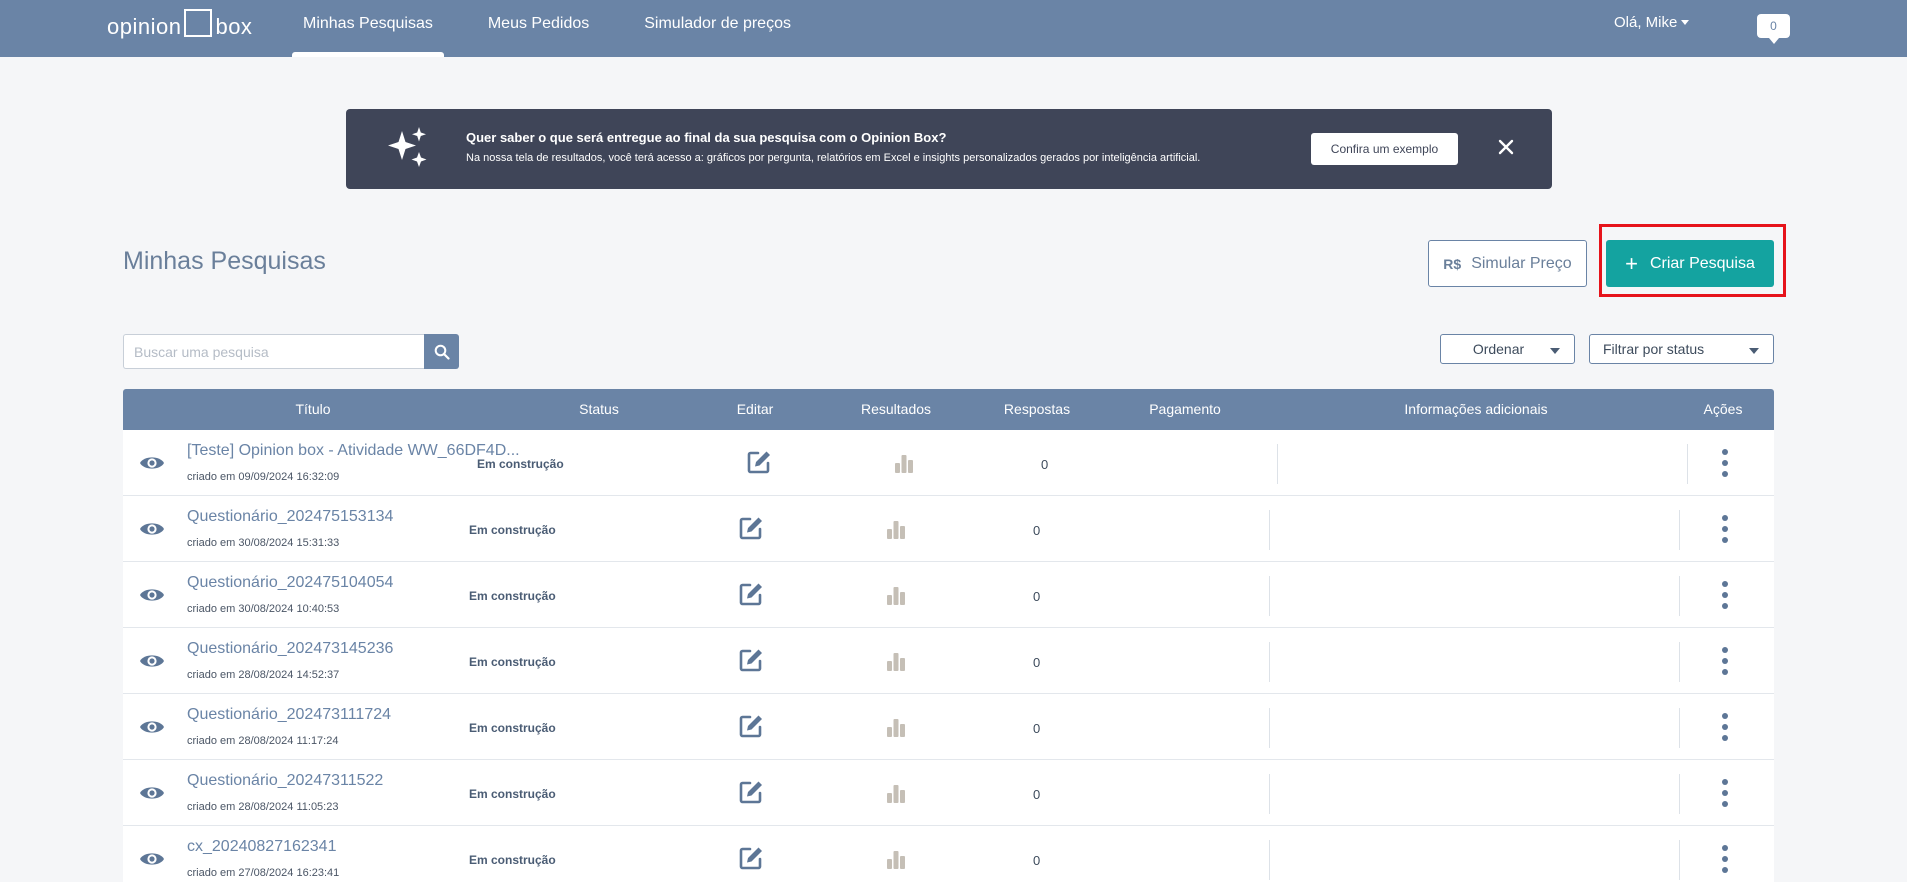 This screenshot has height=882, width=1907. I want to click on col-status: Status, so click(599, 409).